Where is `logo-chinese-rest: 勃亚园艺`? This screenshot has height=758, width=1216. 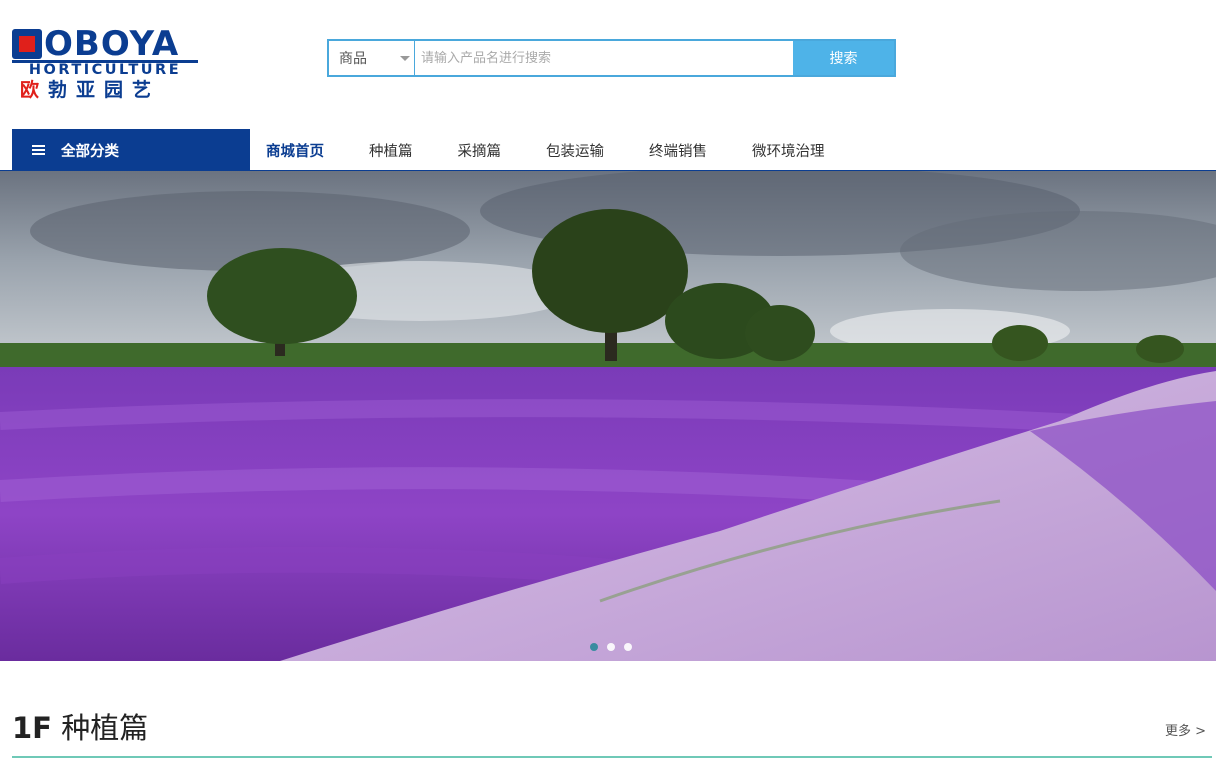
logo-chinese-rest: 勃亚园艺 is located at coordinates (104, 90).